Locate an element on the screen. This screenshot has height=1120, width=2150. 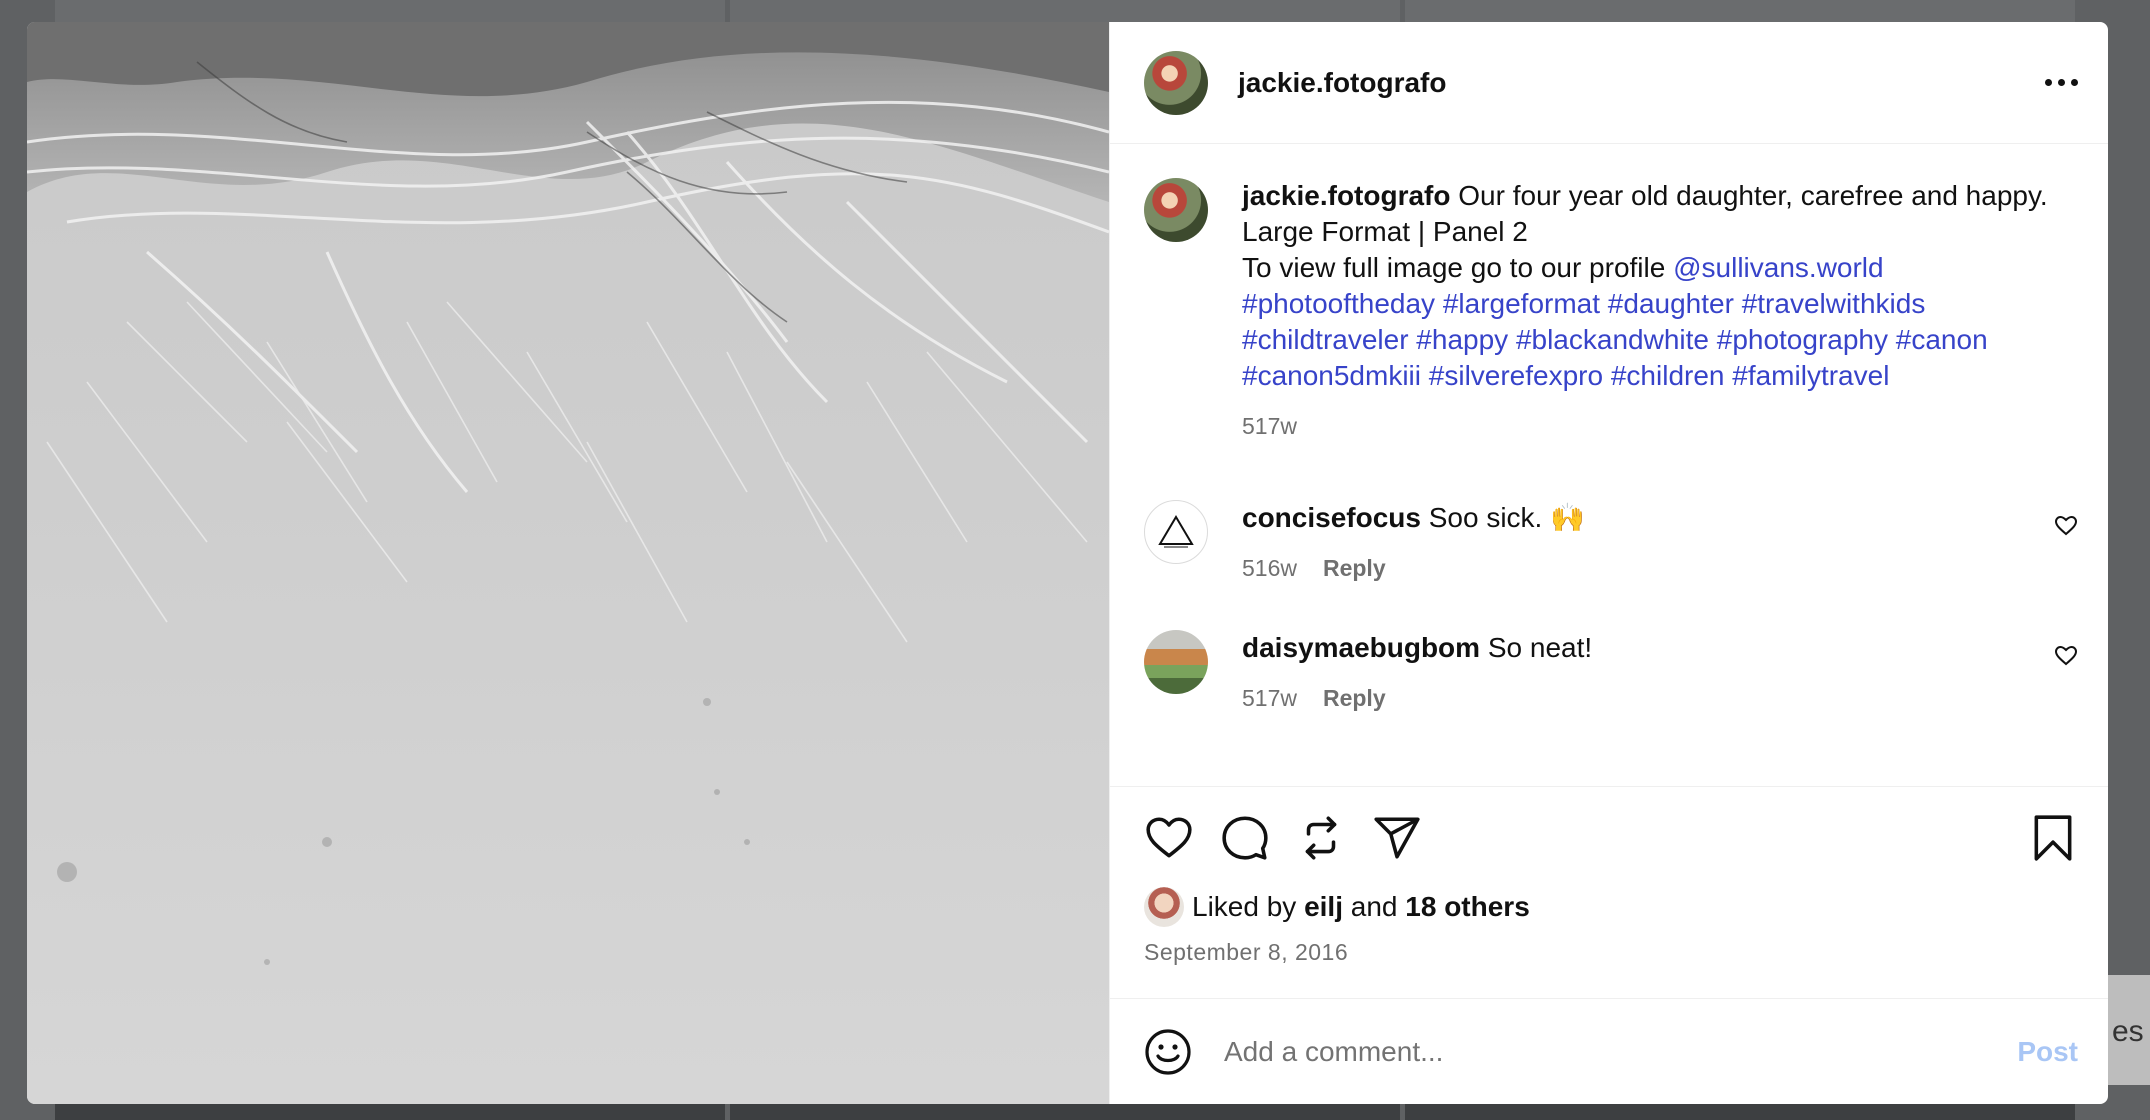
smile-icon is located at coordinates (1168, 1052).